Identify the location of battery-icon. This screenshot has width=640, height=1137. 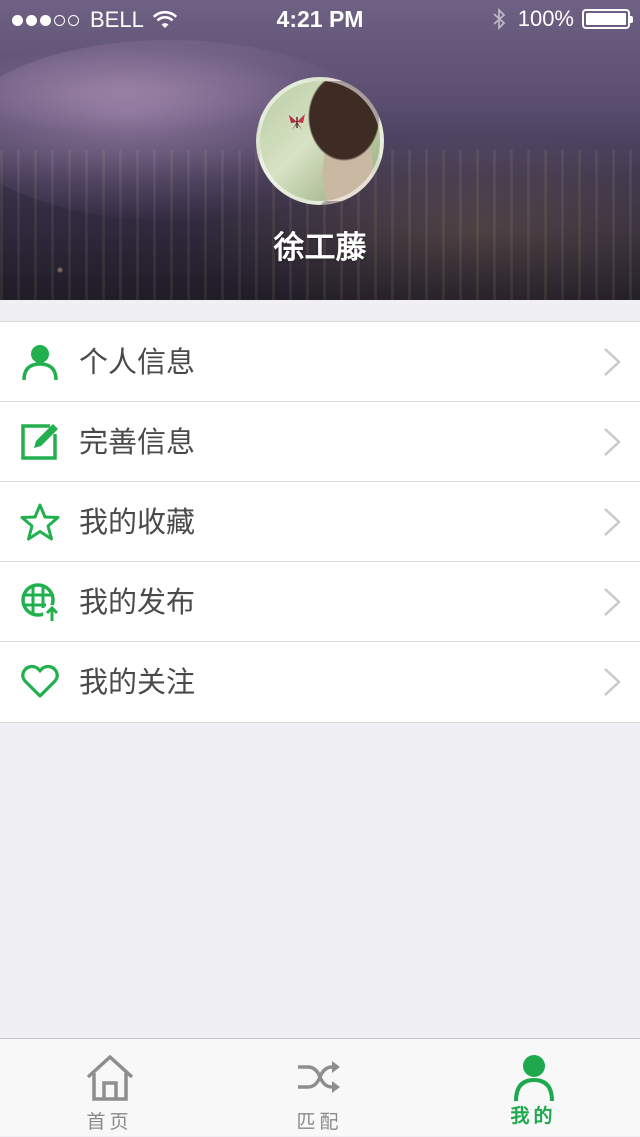
(607, 19).